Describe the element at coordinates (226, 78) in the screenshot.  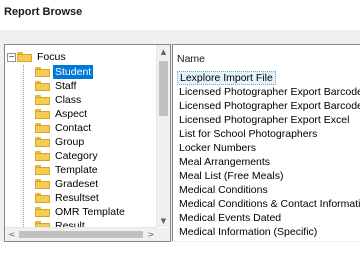
I see `list-item: Lexplore Import File` at that location.